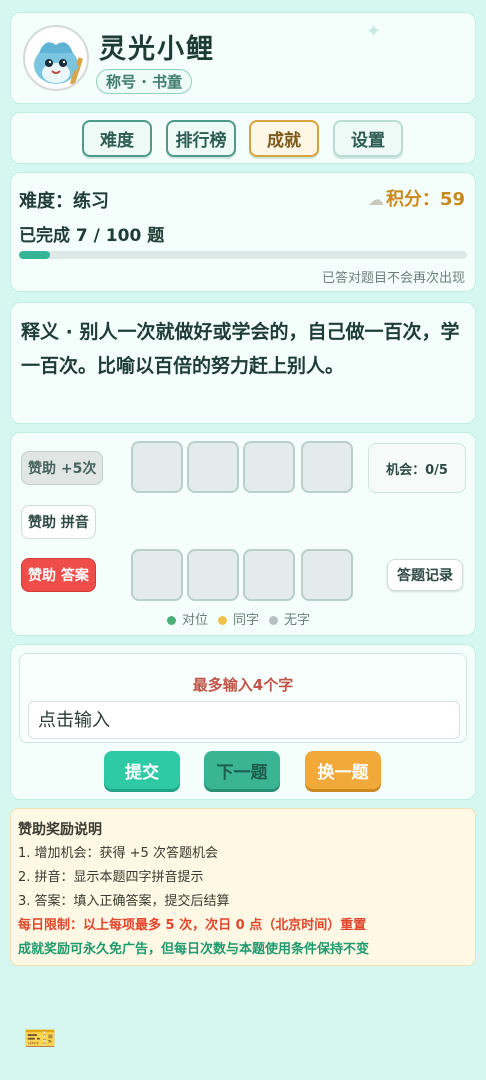 The height and width of the screenshot is (1080, 486). Describe the element at coordinates (58, 63) in the screenshot. I see `fish-mascot-icon` at that location.